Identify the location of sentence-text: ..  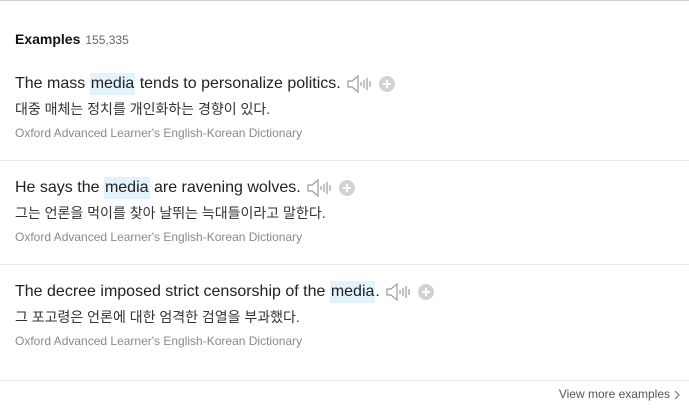
(377, 291).